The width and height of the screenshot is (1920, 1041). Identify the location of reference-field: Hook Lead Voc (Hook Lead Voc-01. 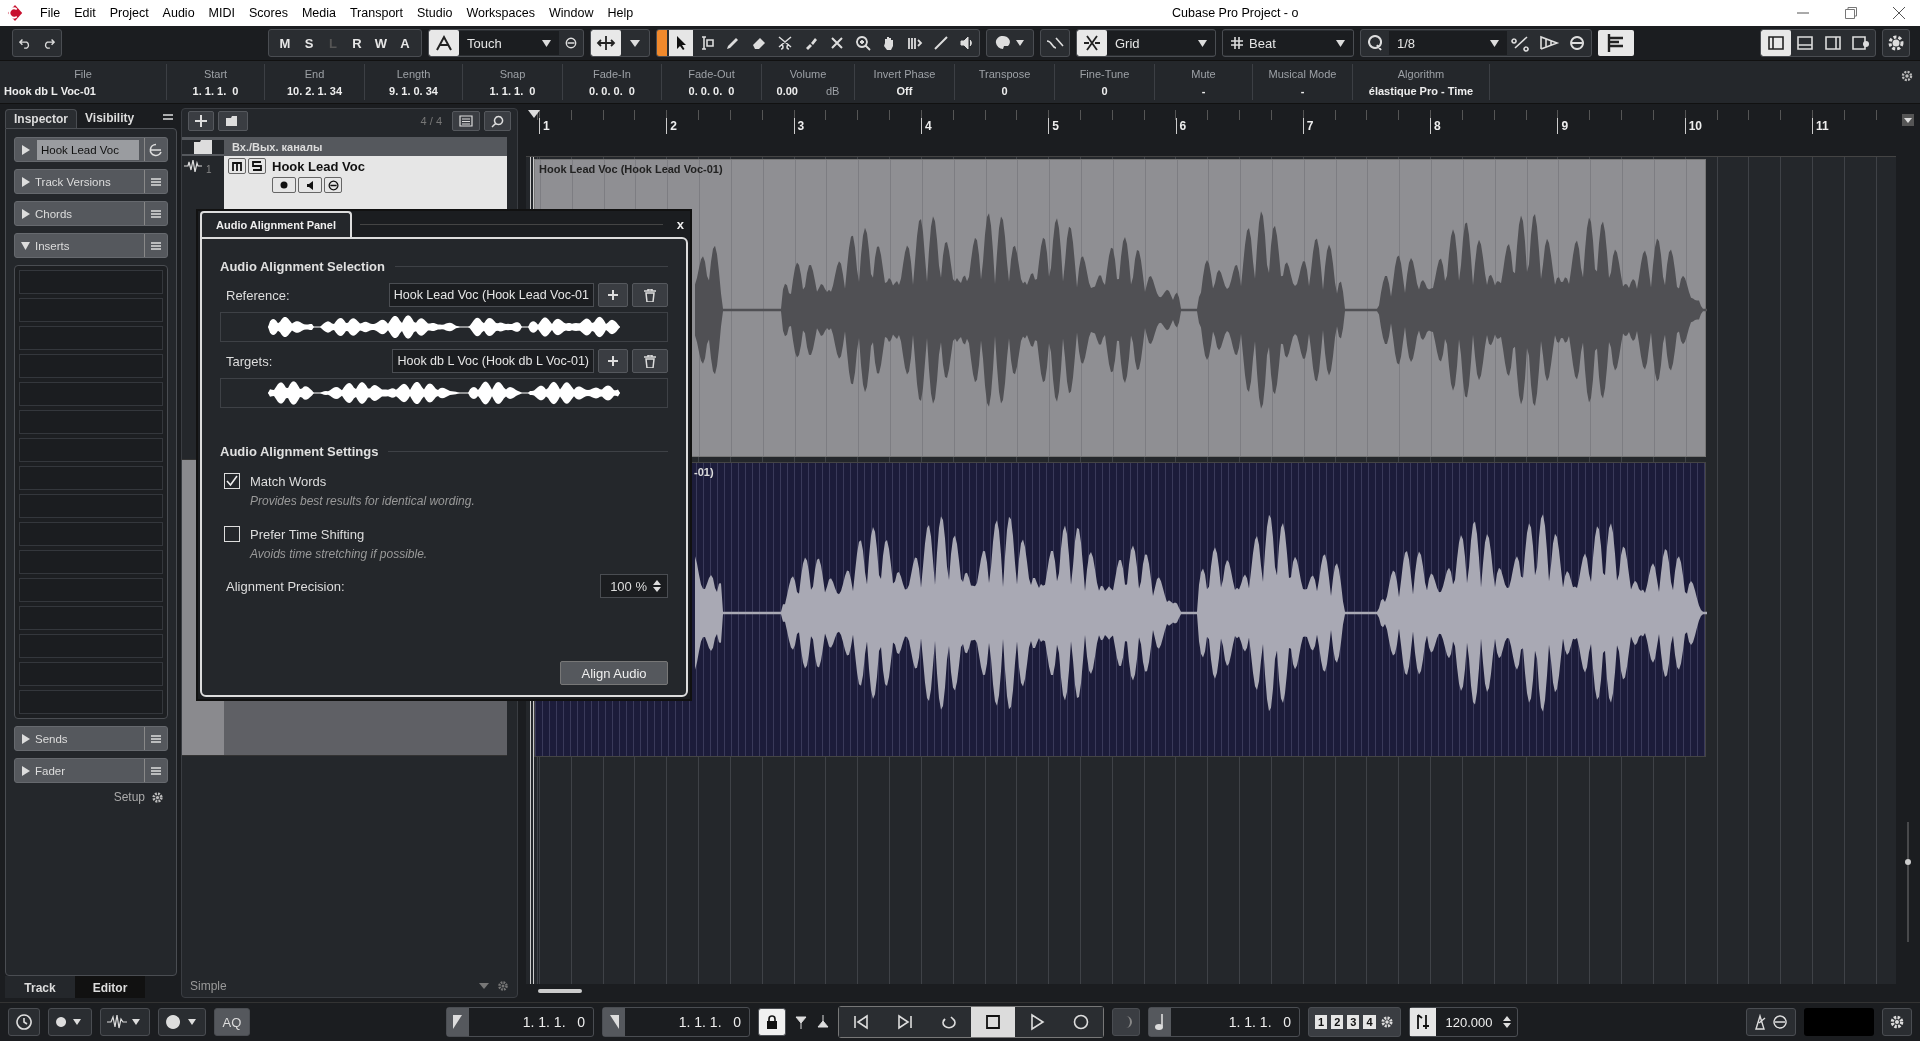
(491, 295).